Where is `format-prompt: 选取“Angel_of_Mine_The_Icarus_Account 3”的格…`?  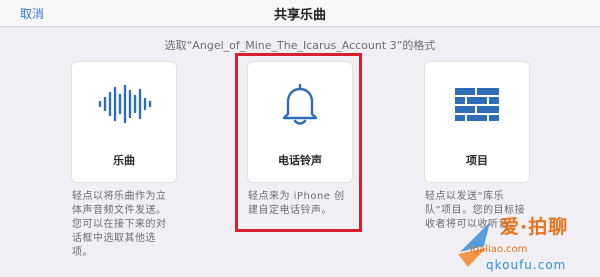 format-prompt: 选取“Angel_of_Mine_The_Icarus_Account 3”的格… is located at coordinates (300, 45).